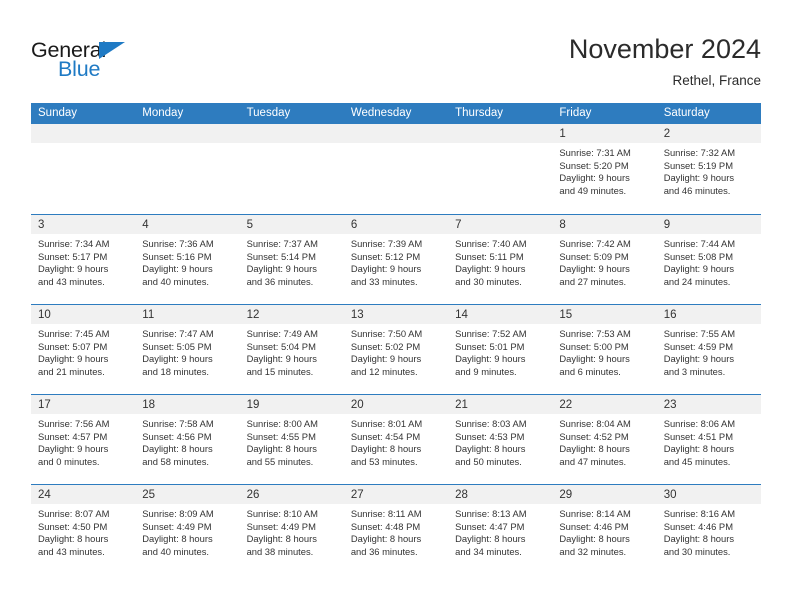  What do you see at coordinates (479, 113) in the screenshot?
I see `weekday-header-thursday: Thursday` at bounding box center [479, 113].